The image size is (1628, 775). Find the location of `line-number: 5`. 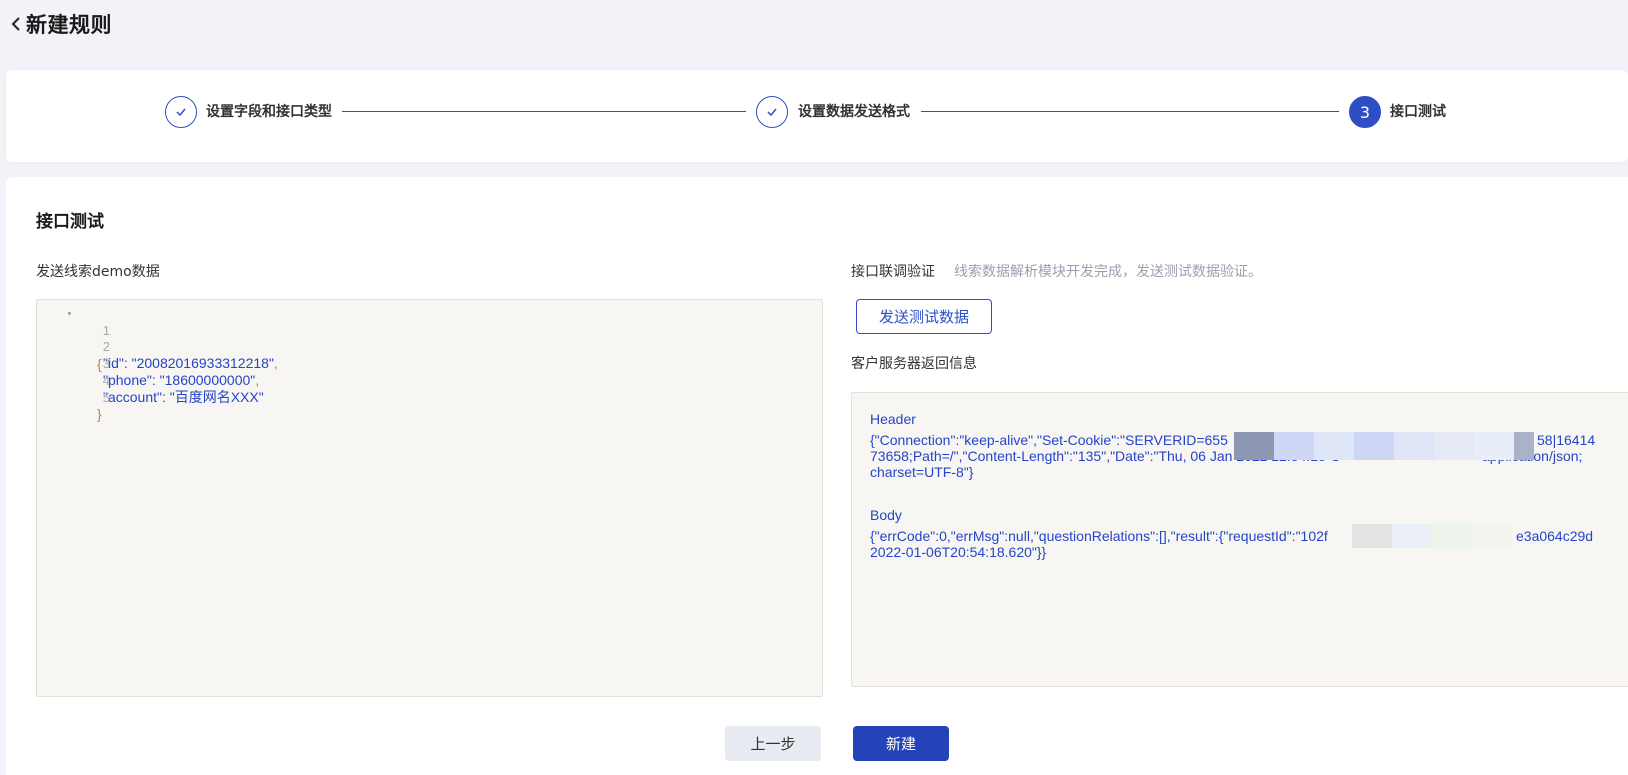

line-number: 5 is located at coordinates (106, 397).